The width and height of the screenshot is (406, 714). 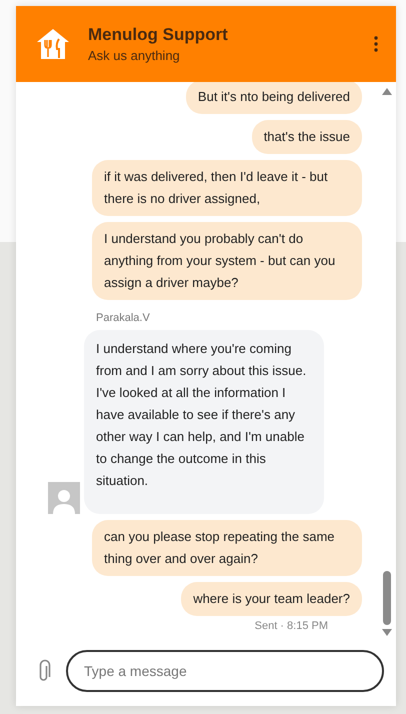 What do you see at coordinates (134, 55) in the screenshot?
I see `chat-subtitle: Ask us anything` at bounding box center [134, 55].